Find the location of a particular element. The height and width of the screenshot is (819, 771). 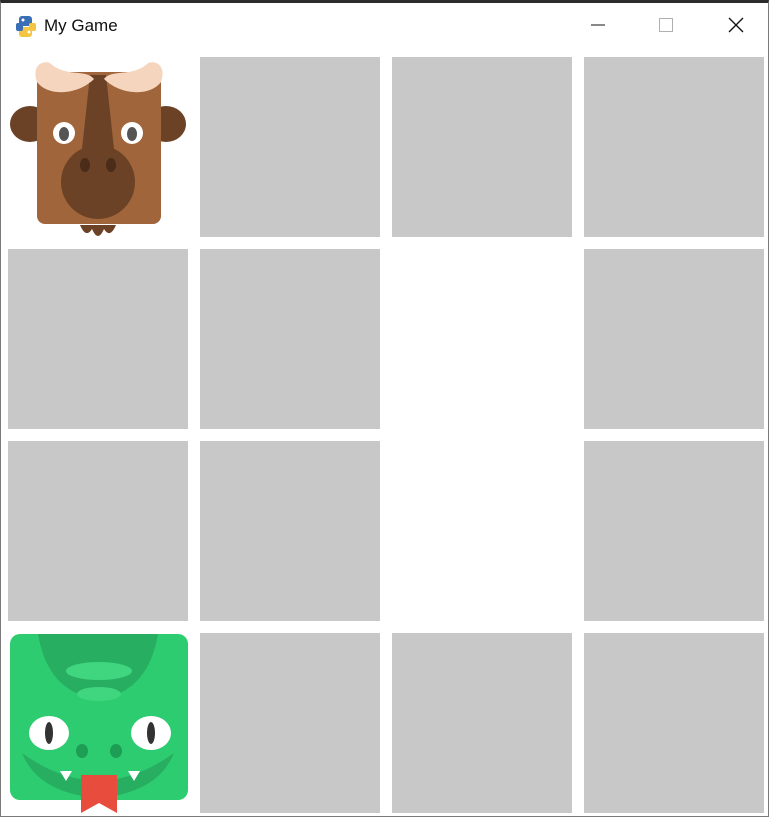

close-icon is located at coordinates (736, 27).